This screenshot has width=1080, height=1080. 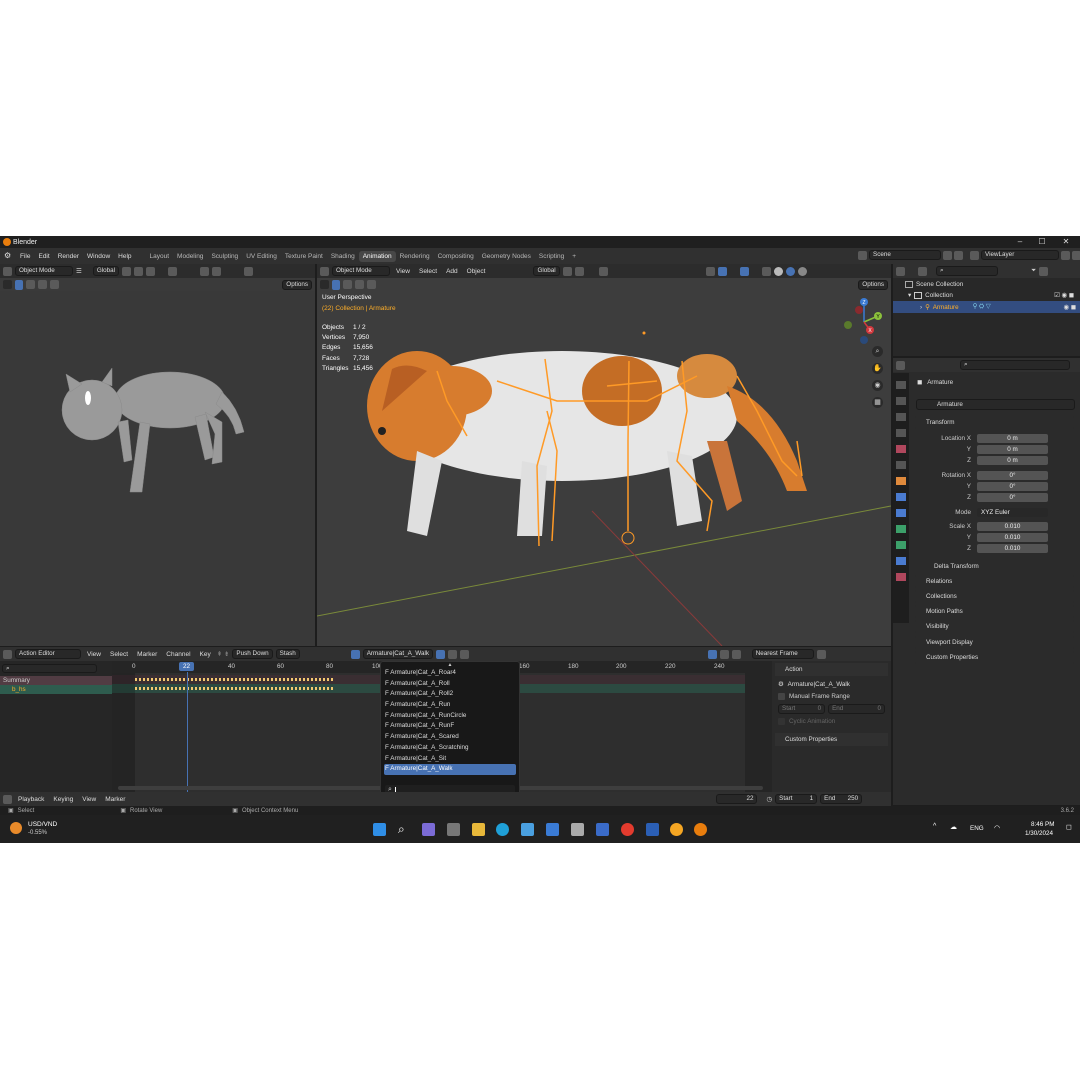 What do you see at coordinates (450, 716) in the screenshot?
I see `action-item: F Armature|Cat_A_RunCircle` at bounding box center [450, 716].